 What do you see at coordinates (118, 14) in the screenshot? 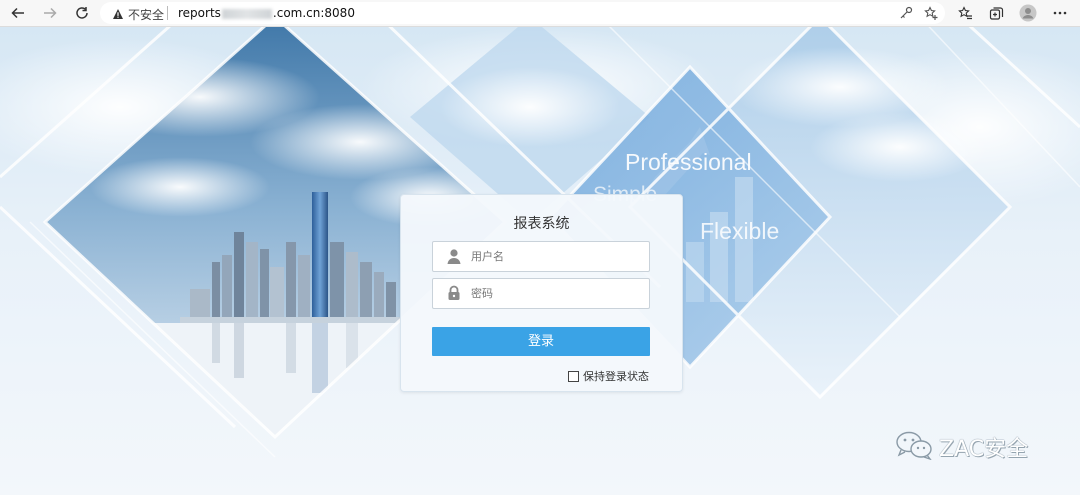
I see `warning-icon` at bounding box center [118, 14].